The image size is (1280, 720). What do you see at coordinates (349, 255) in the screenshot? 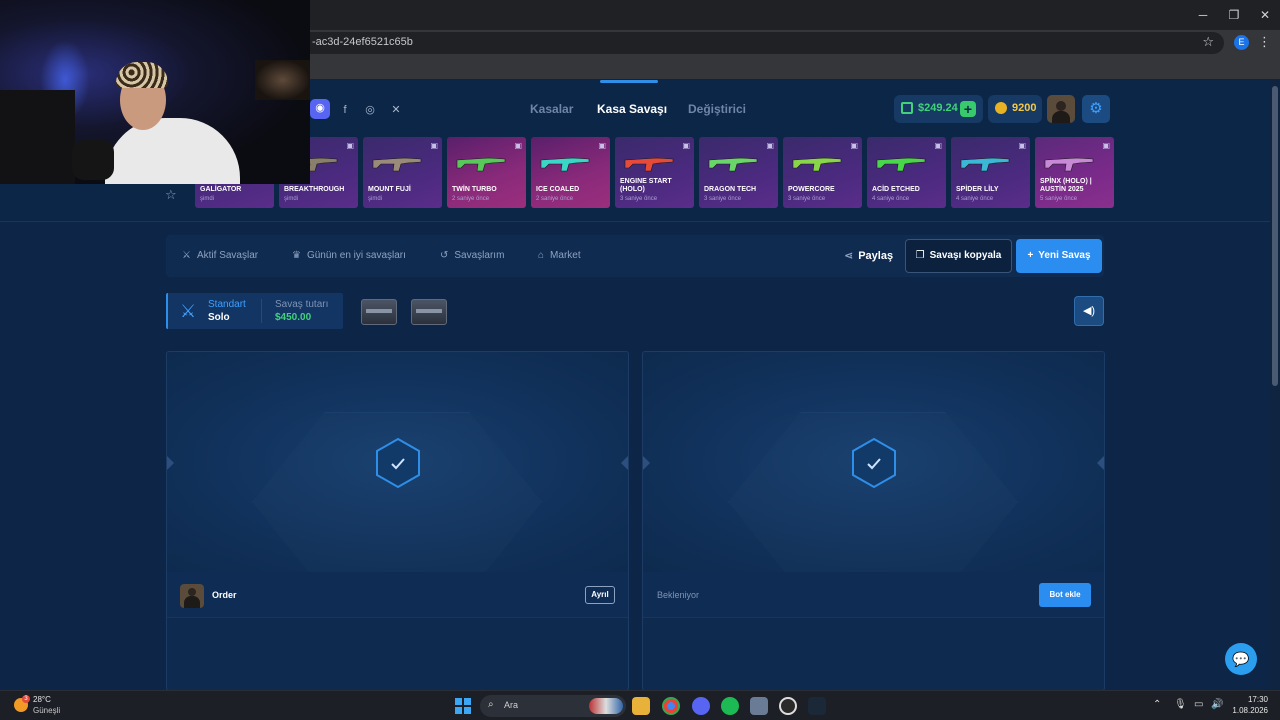
I see `tab-gunun-en-iyi: ♛ Günün en iyi savaşları` at bounding box center [349, 255].